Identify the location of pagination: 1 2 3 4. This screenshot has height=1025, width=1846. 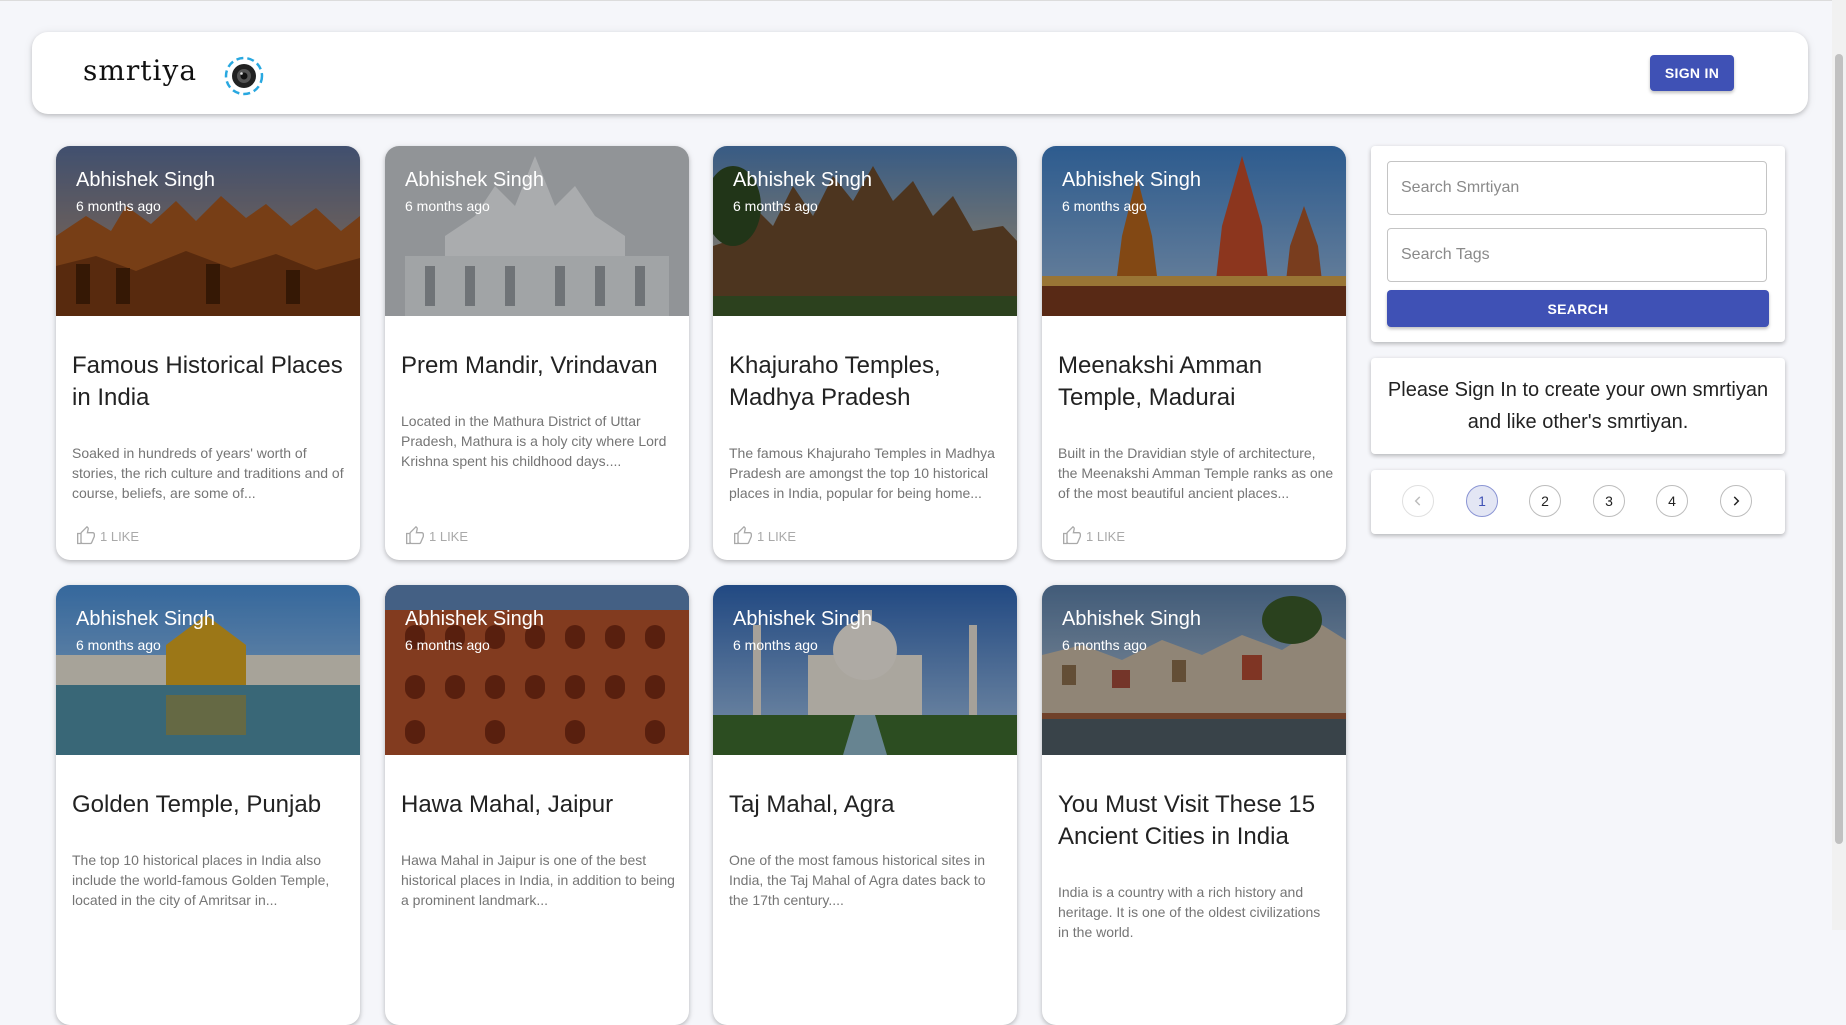
(1578, 502).